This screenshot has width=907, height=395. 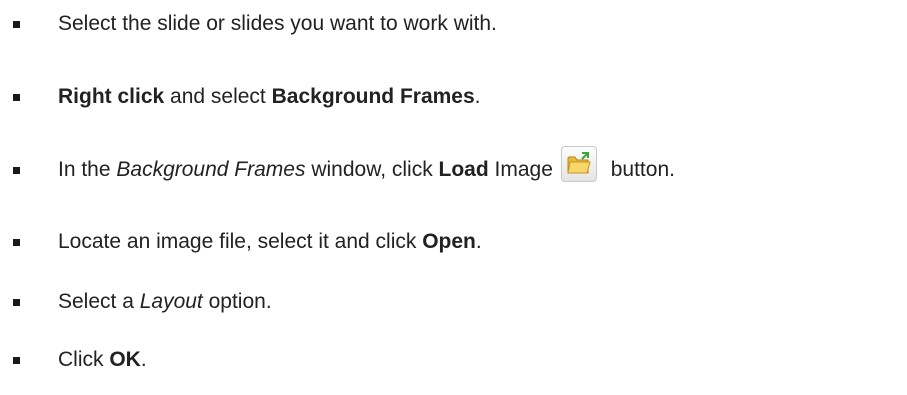 I want to click on bold-term: OK, so click(x=125, y=359).